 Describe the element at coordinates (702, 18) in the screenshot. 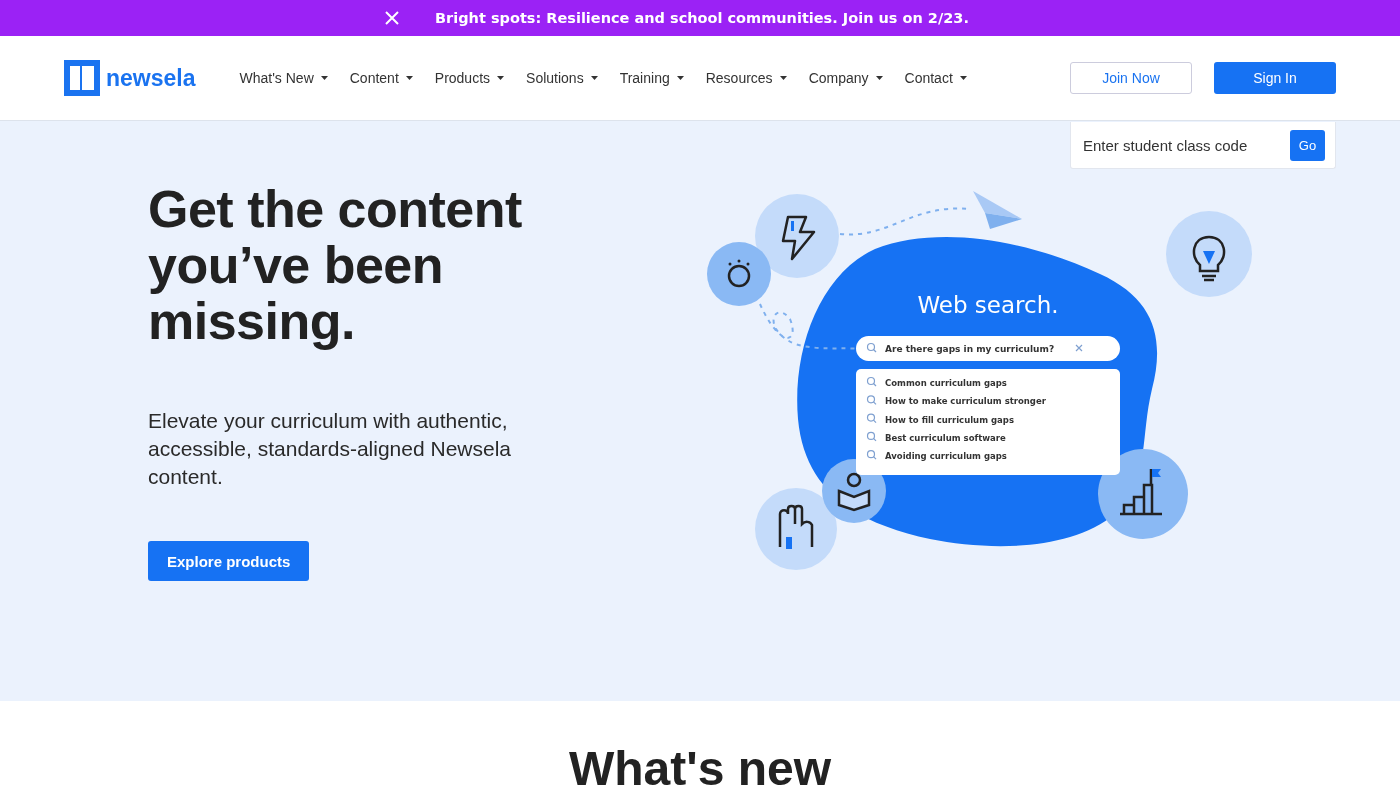

I see `announcement-text: Bright spots: Resilience and school communities. Join us on 2/23.` at that location.